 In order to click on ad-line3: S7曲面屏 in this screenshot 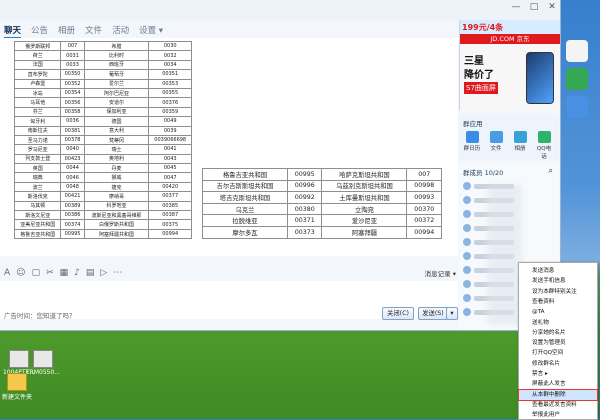, I will do `click(481, 88)`.